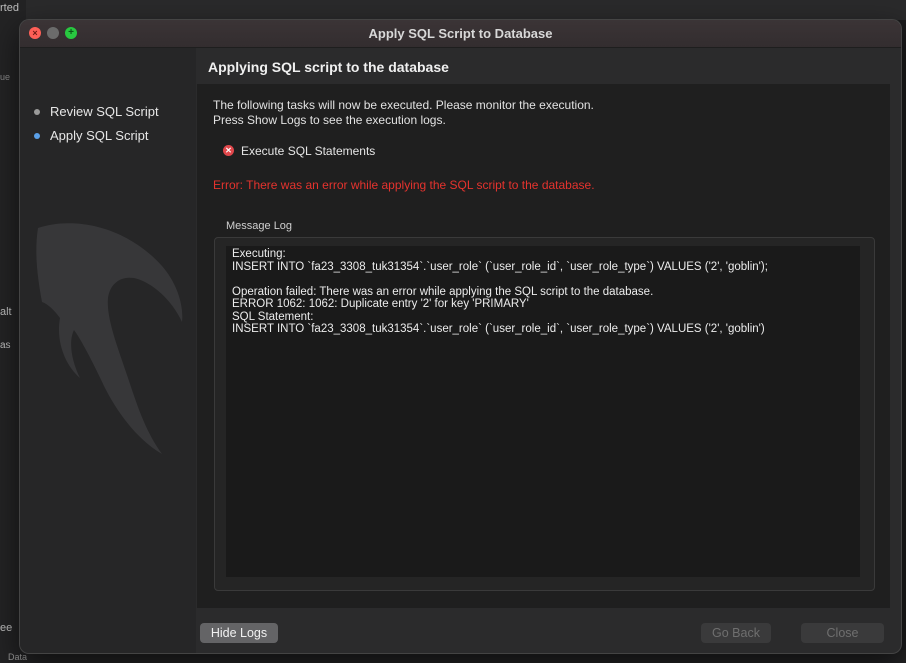 The image size is (906, 663). I want to click on step-label: Review SQL Script, so click(104, 111).